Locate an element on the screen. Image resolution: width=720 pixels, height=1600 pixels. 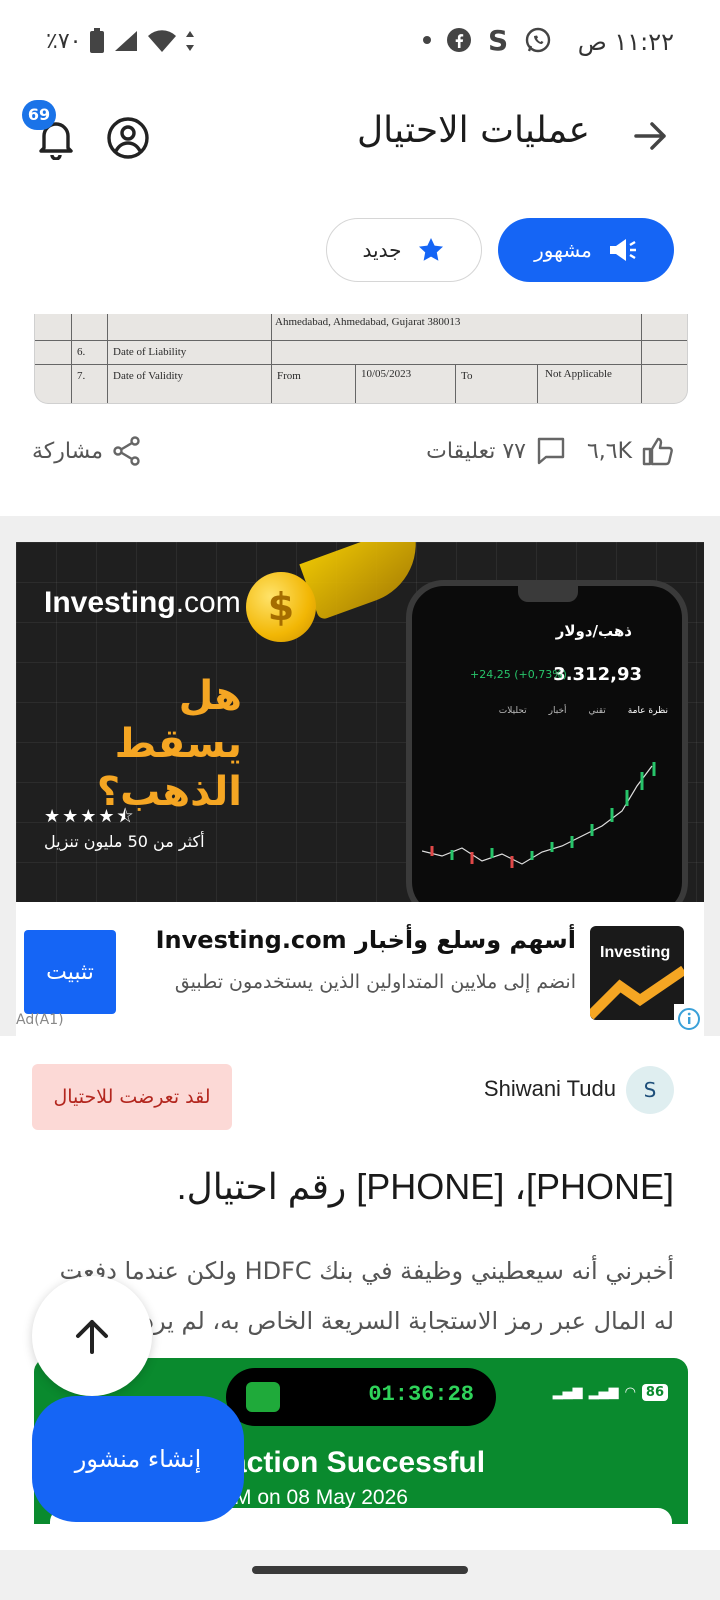
doc-row7-label: Date of Validity is located at coordinates (148, 376).